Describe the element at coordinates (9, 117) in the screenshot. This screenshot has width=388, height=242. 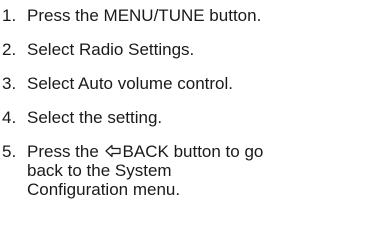
I see `step-number: 4.` at that location.